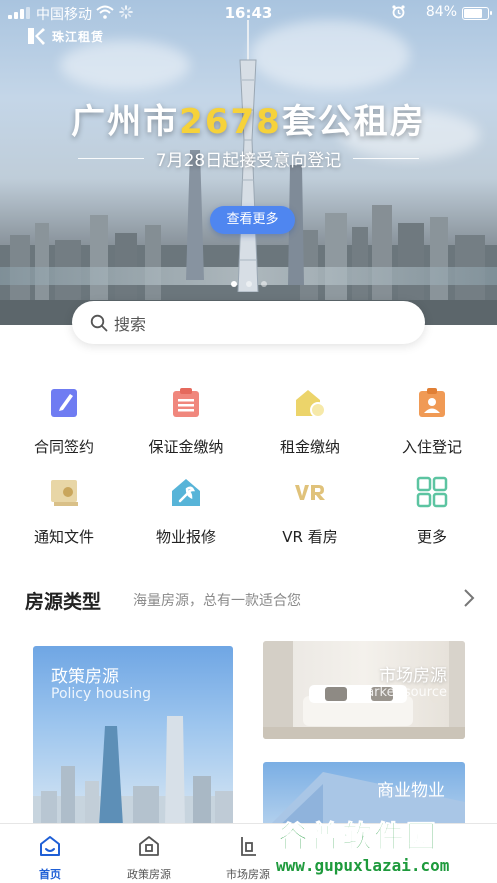 The width and height of the screenshot is (497, 883). I want to click on card-title: 政策房源, so click(85, 677).